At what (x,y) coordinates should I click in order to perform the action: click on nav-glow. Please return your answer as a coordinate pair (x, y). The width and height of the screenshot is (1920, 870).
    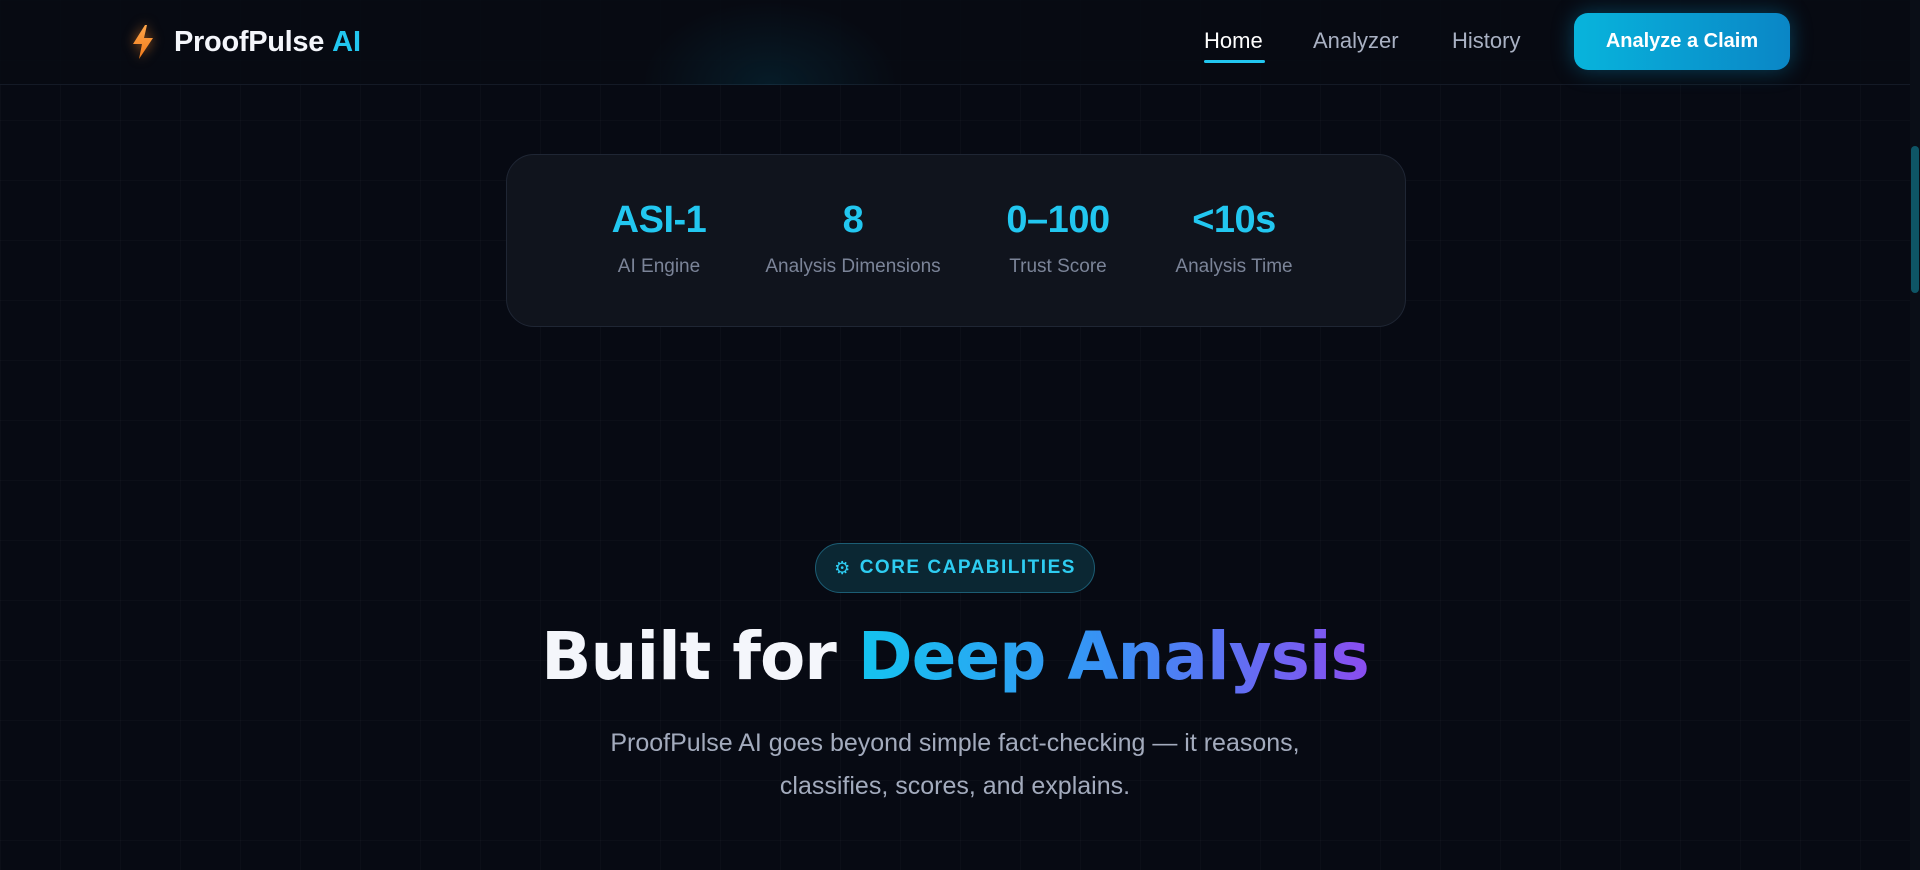
    Looking at the image, I should click on (770, 42).